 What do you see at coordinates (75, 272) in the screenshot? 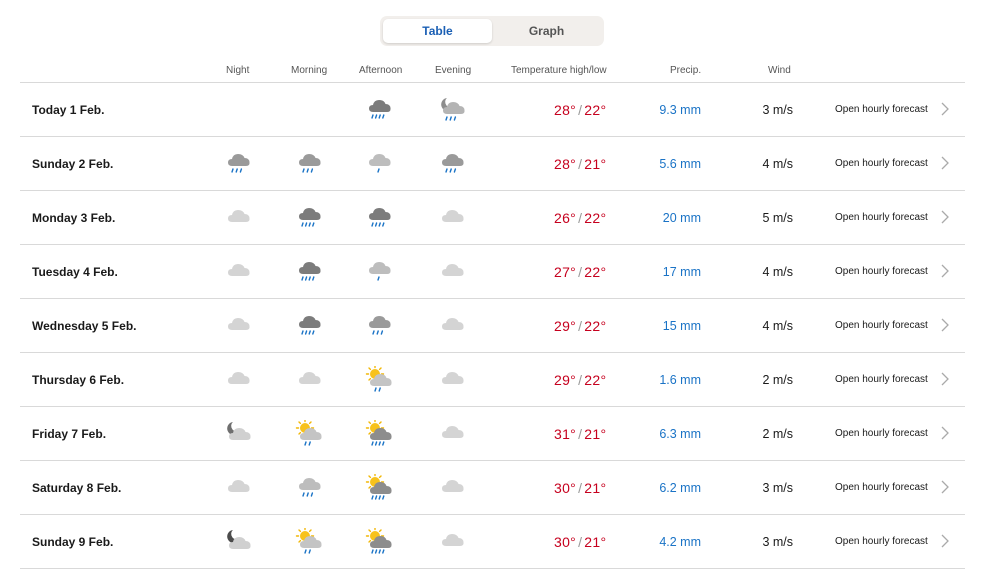
I see `row-date: Tuesday 4 Feb.` at bounding box center [75, 272].